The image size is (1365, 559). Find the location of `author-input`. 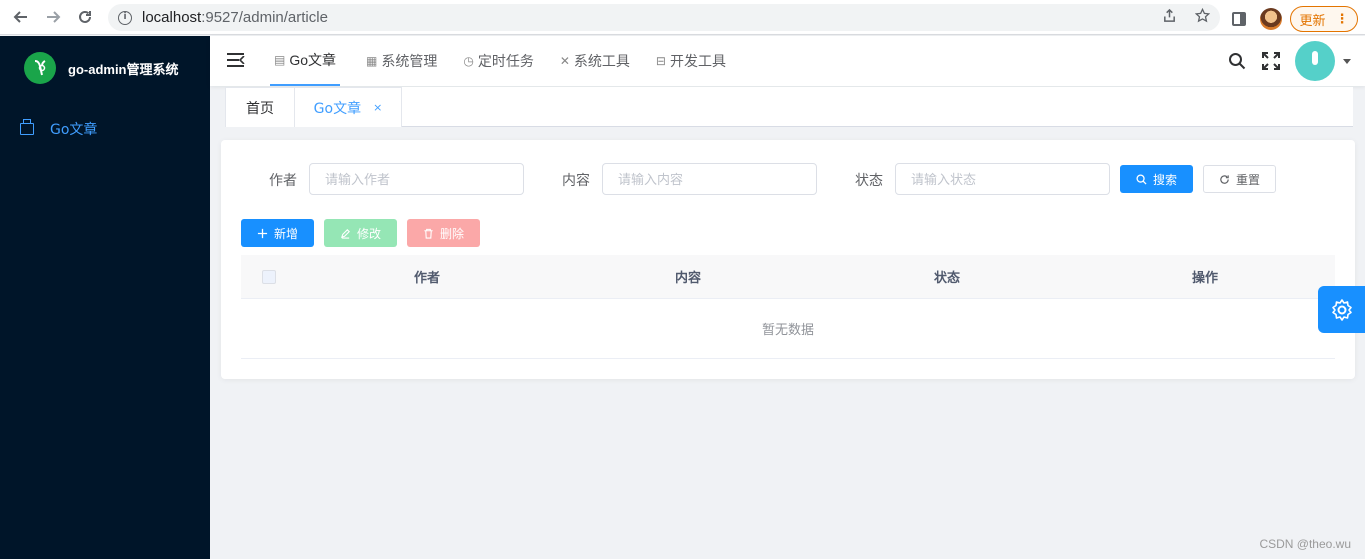

author-input is located at coordinates (416, 179).